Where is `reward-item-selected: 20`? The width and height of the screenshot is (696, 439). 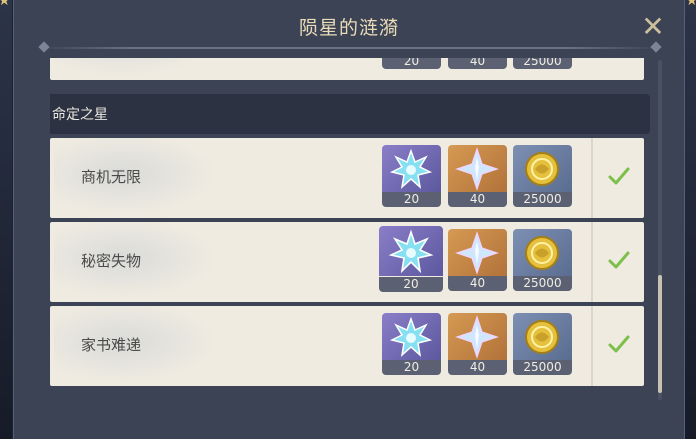 reward-item-selected: 20 is located at coordinates (411, 259).